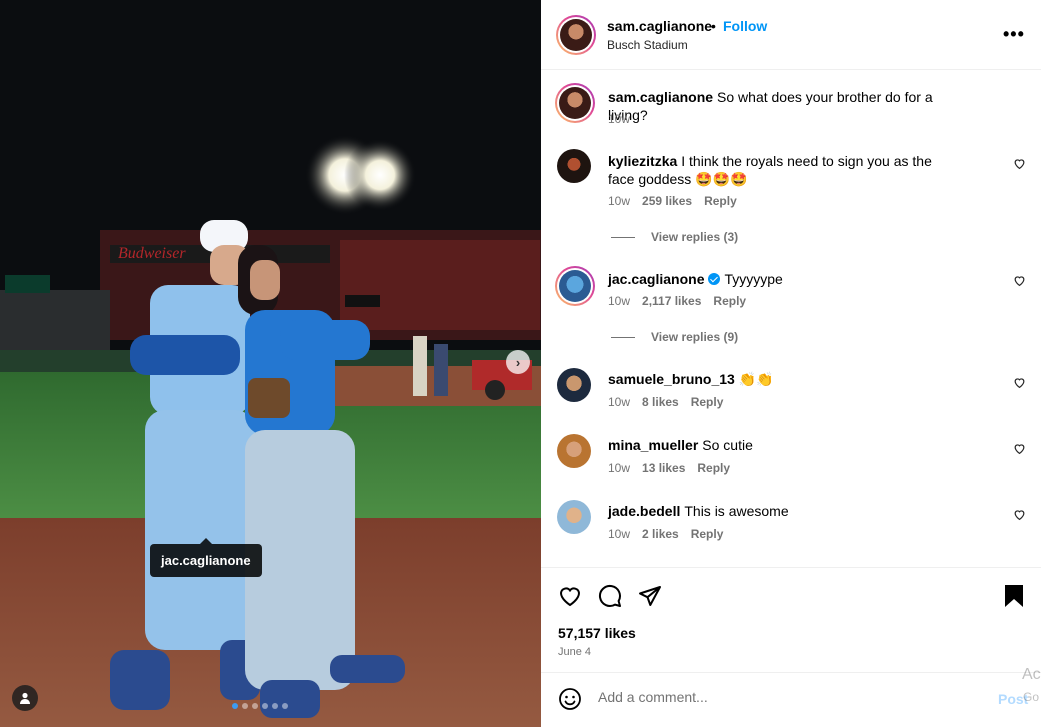 The width and height of the screenshot is (1041, 727). What do you see at coordinates (745, 26) in the screenshot?
I see `follow-button: Follow` at bounding box center [745, 26].